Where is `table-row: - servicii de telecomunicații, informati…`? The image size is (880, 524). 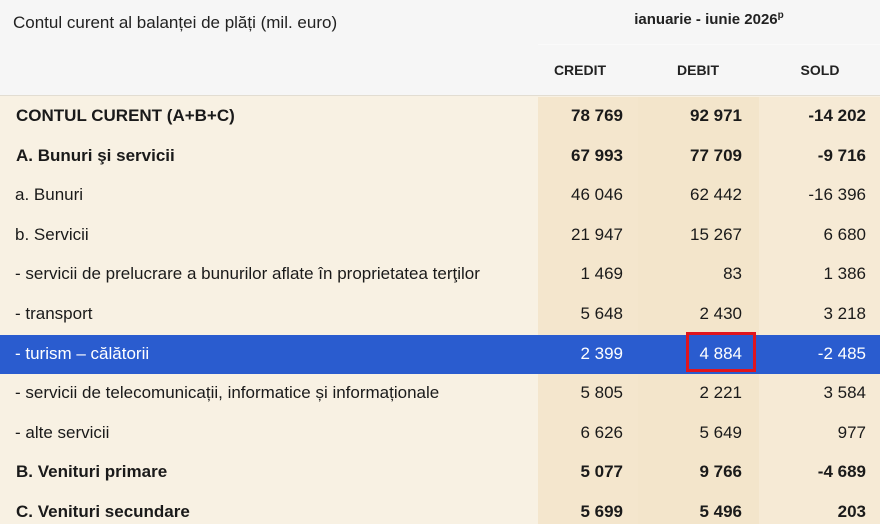
table-row: - servicii de telecomunicații, informati… is located at coordinates (440, 394).